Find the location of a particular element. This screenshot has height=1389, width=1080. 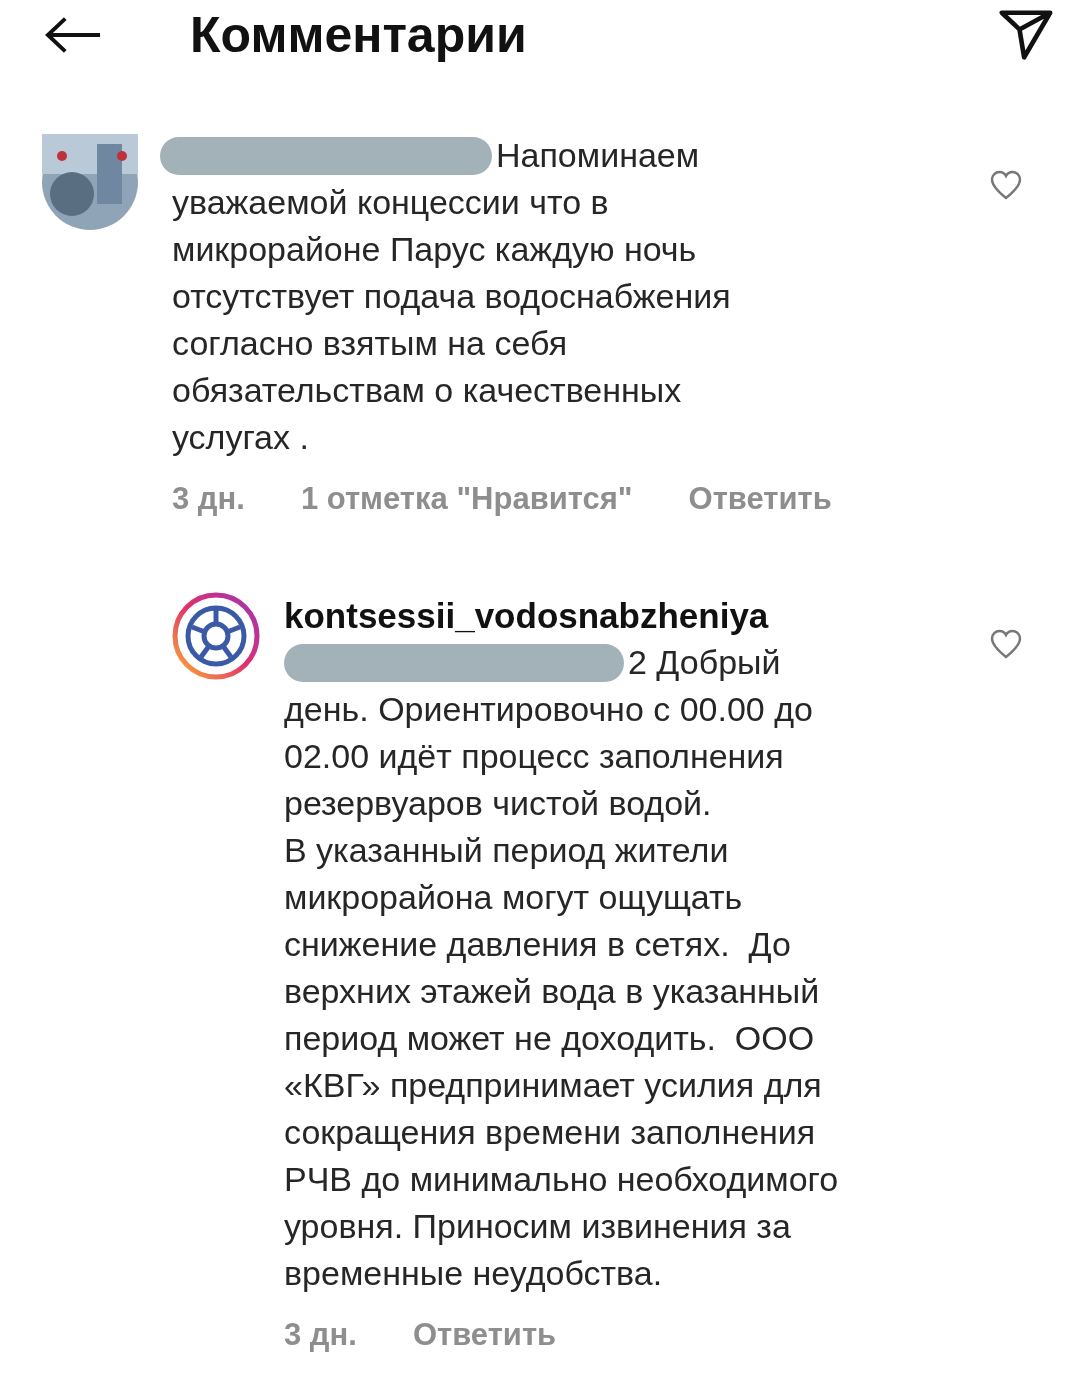

comment-text: 2 Добрый is located at coordinates (704, 662).